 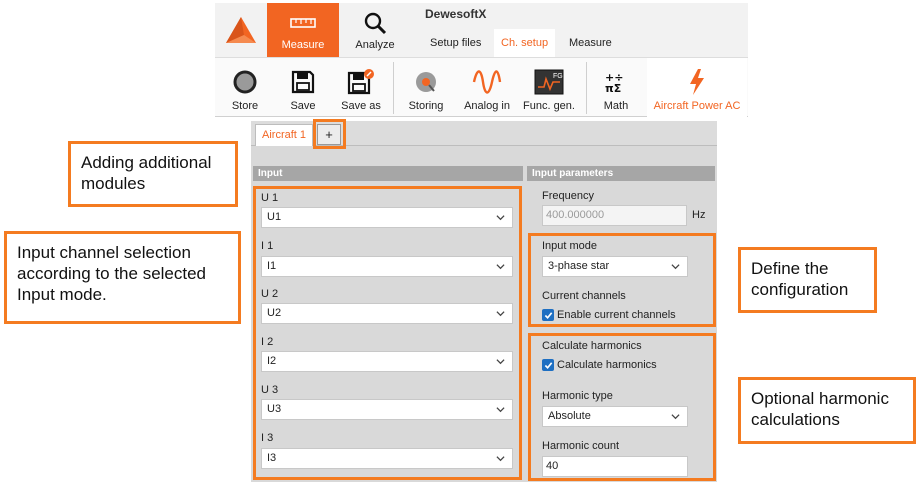 I want to click on save-as-label: Save as, so click(x=361, y=106).